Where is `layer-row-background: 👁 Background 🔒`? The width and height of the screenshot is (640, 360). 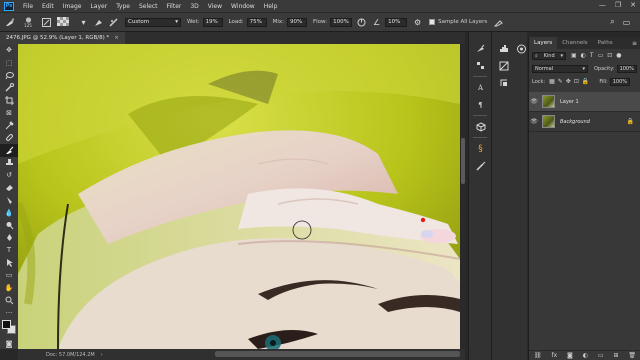 layer-row-background: 👁 Background 🔒 is located at coordinates (584, 122).